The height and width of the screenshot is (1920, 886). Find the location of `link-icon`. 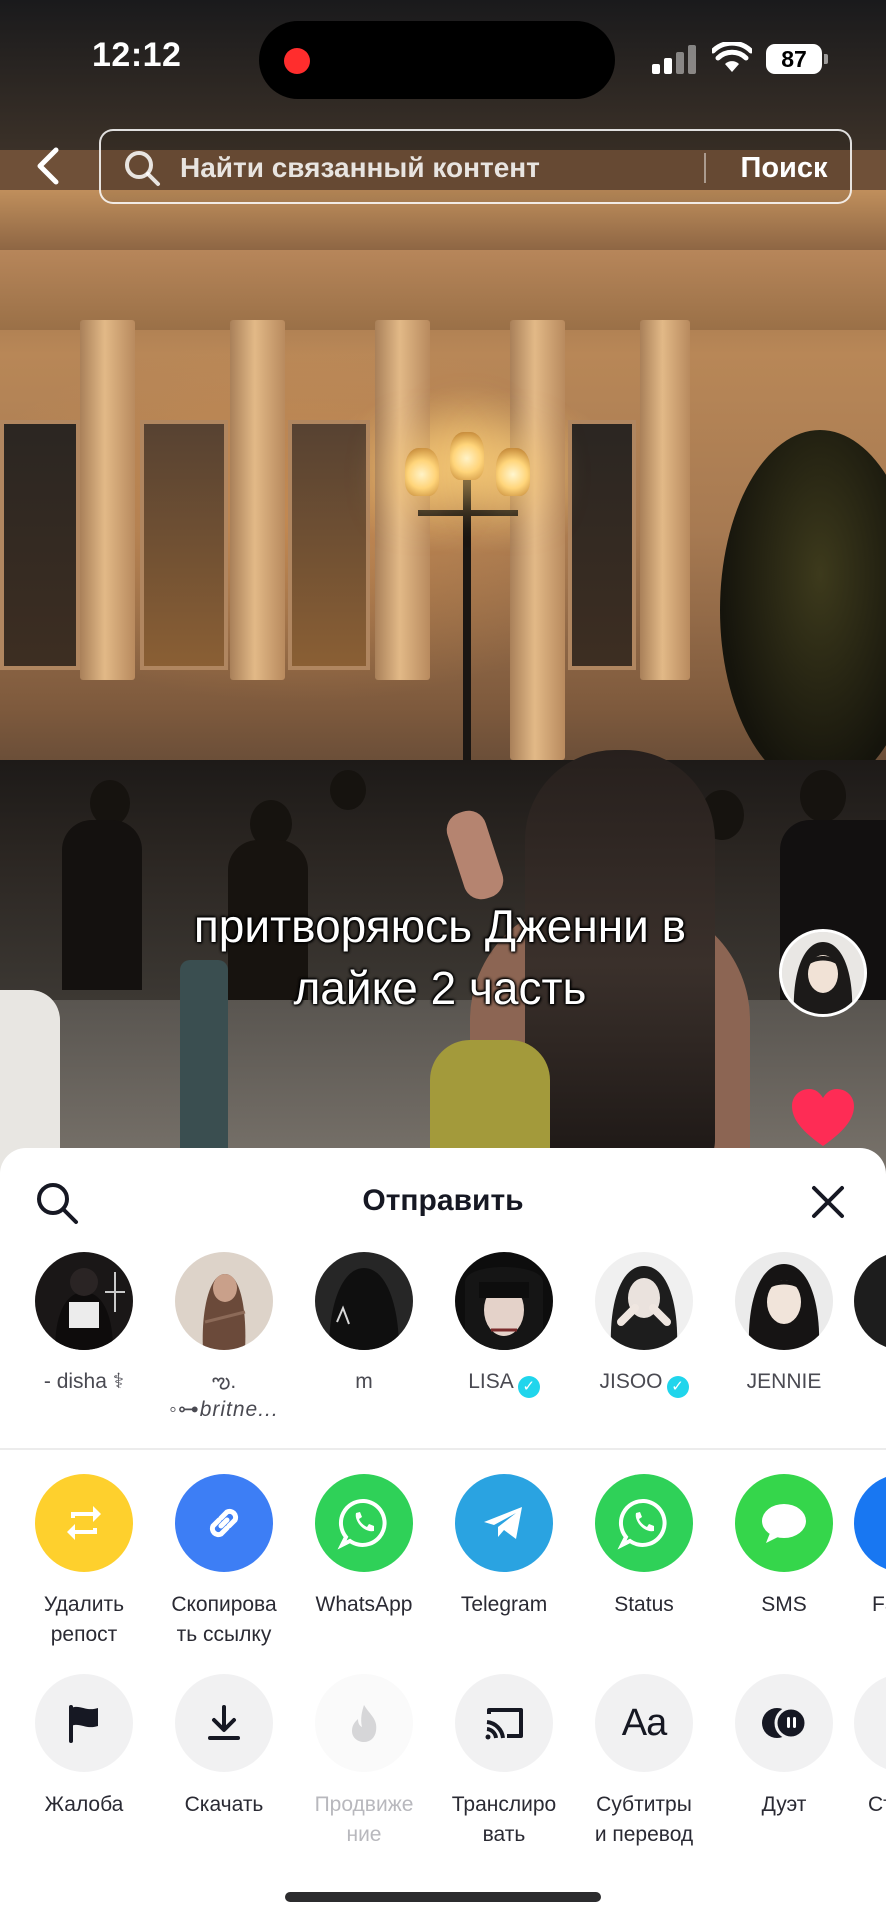

link-icon is located at coordinates (224, 1523).